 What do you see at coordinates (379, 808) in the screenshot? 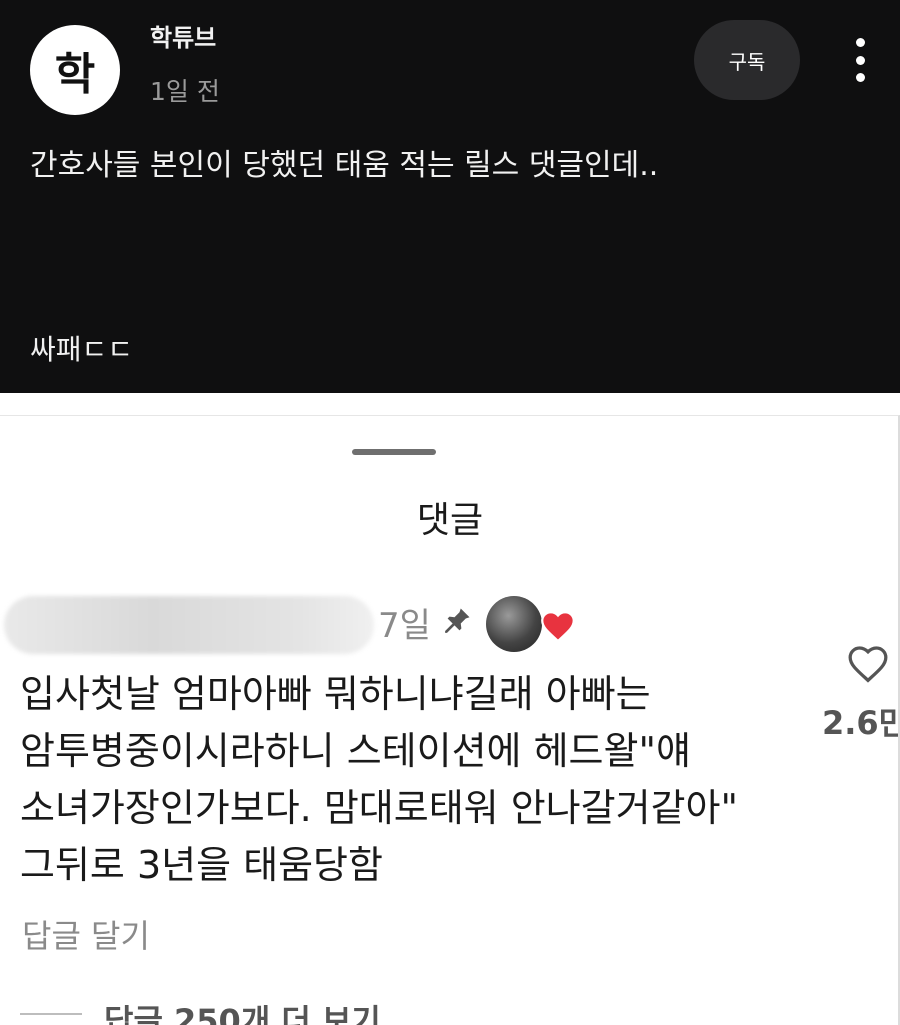
I see `comment-line: 소녀가장인가보다. 맘대로태워 안나갈거같아"` at bounding box center [379, 808].